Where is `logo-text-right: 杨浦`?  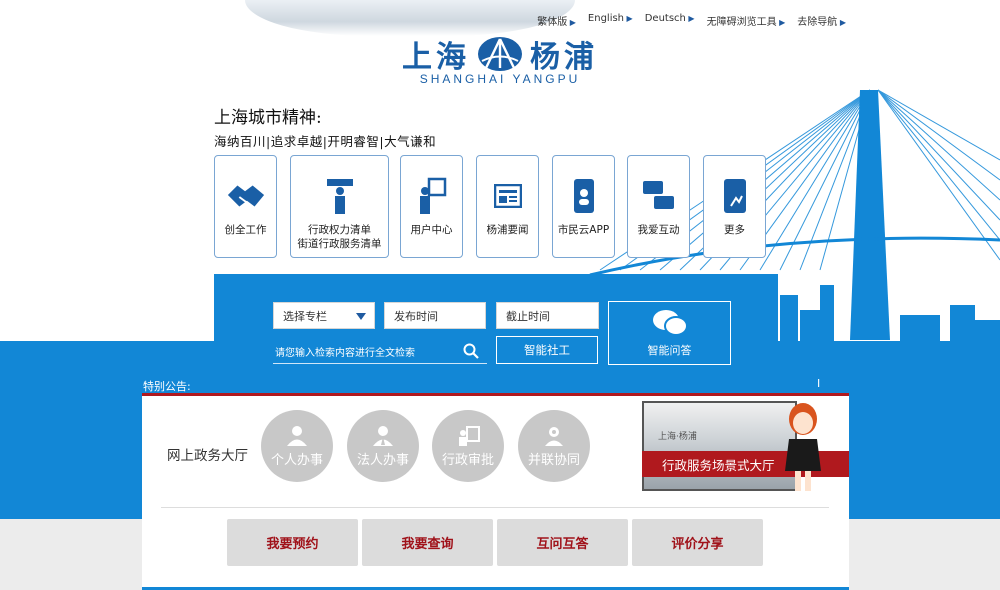
logo-text-right: 杨浦 is located at coordinates (564, 57).